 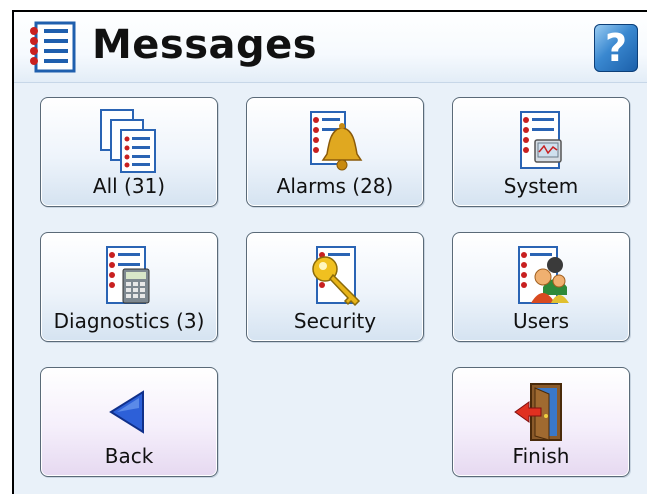 I want to click on exit-door-icon, so click(x=538, y=412).